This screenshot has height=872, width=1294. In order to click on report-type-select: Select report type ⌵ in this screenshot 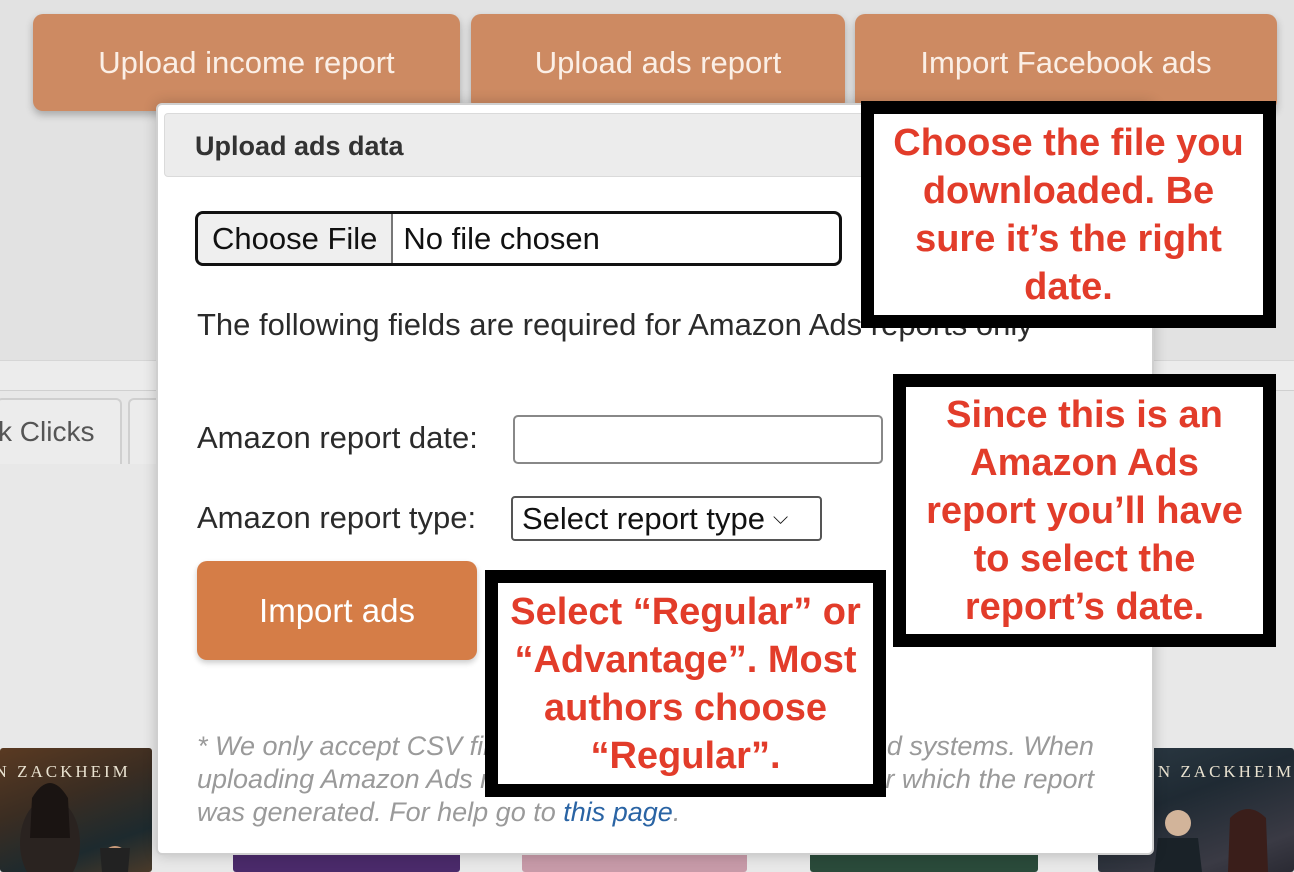, I will do `click(666, 518)`.